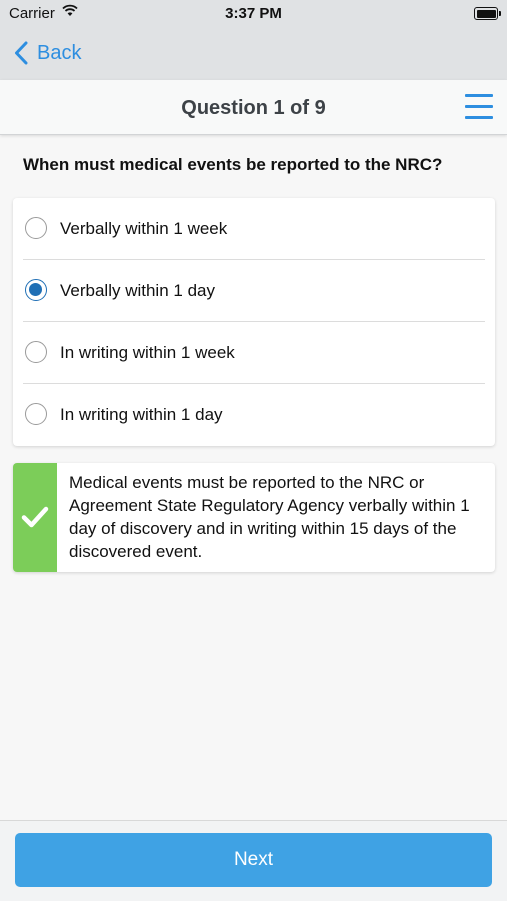 This screenshot has height=901, width=507. Describe the element at coordinates (21, 53) in the screenshot. I see `chevron-left-icon` at that location.